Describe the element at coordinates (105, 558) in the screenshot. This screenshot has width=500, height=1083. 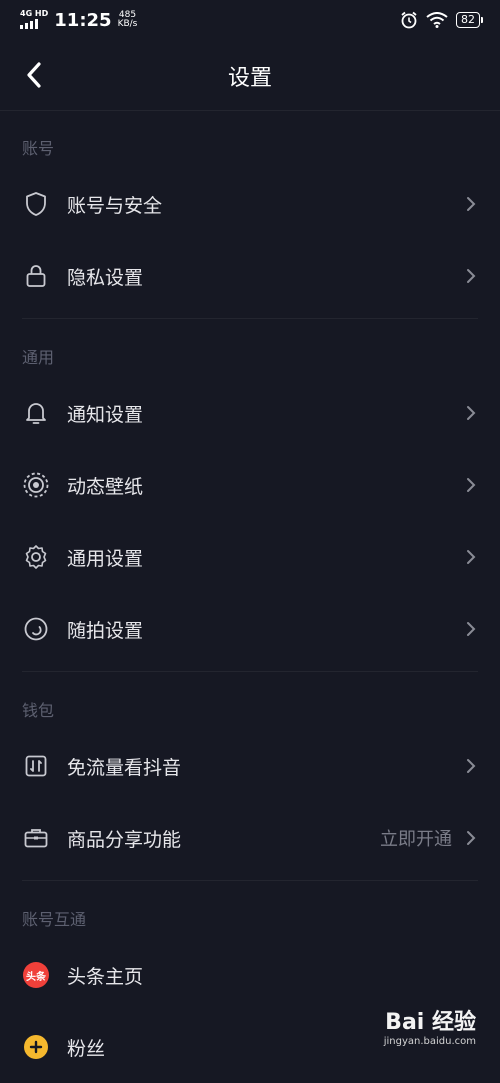
I see `row-label: 通用设置` at that location.